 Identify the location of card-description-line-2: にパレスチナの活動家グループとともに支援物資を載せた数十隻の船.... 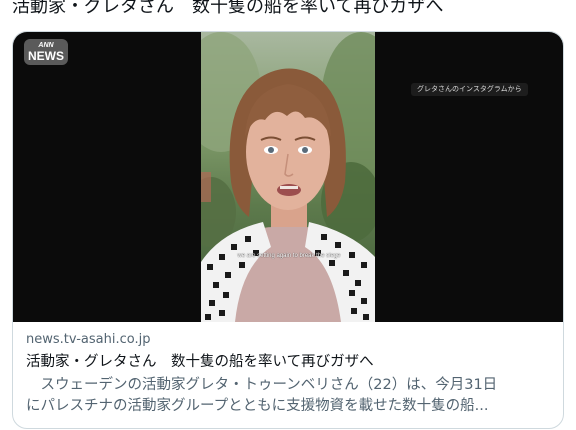
(257, 406).